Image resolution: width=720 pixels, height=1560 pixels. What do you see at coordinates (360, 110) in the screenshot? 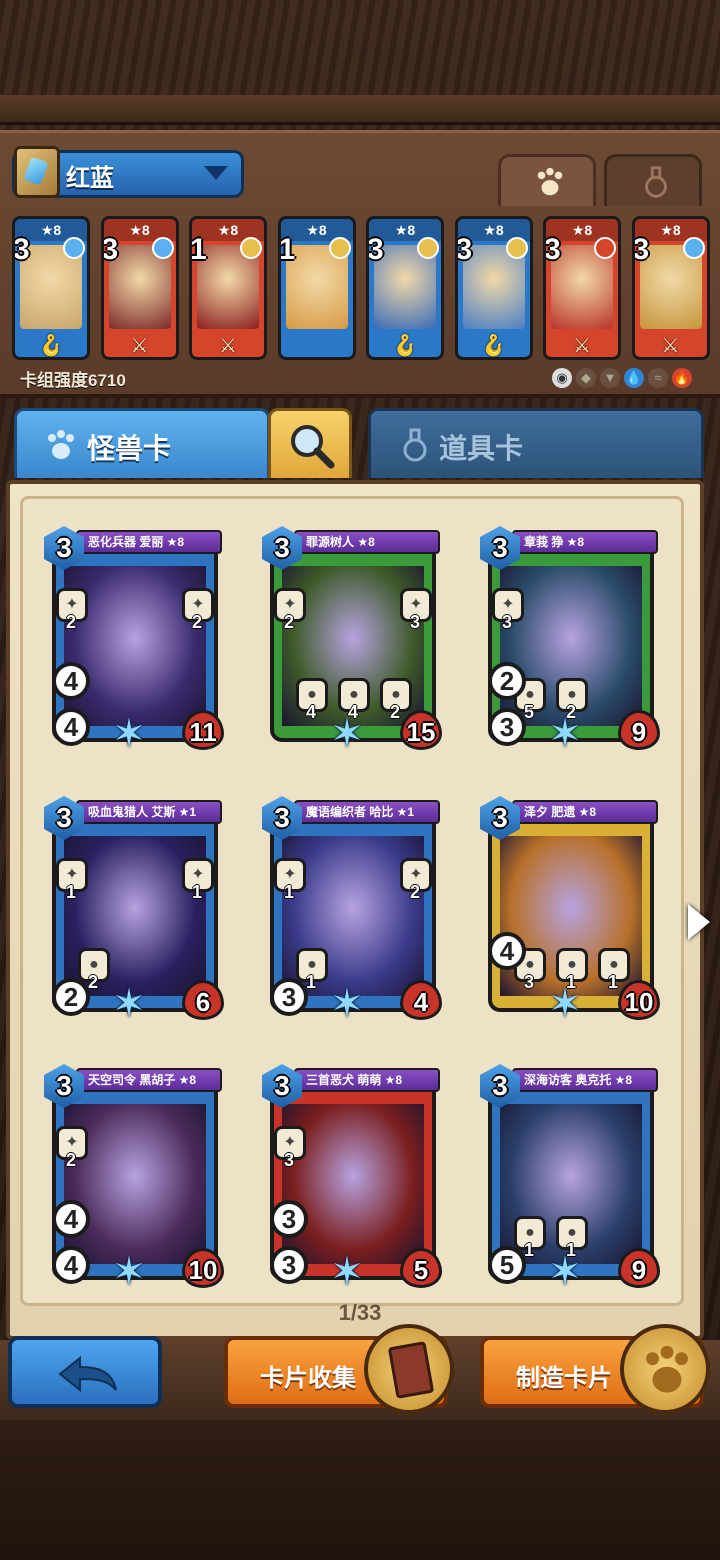
I see `top-border` at bounding box center [360, 110].